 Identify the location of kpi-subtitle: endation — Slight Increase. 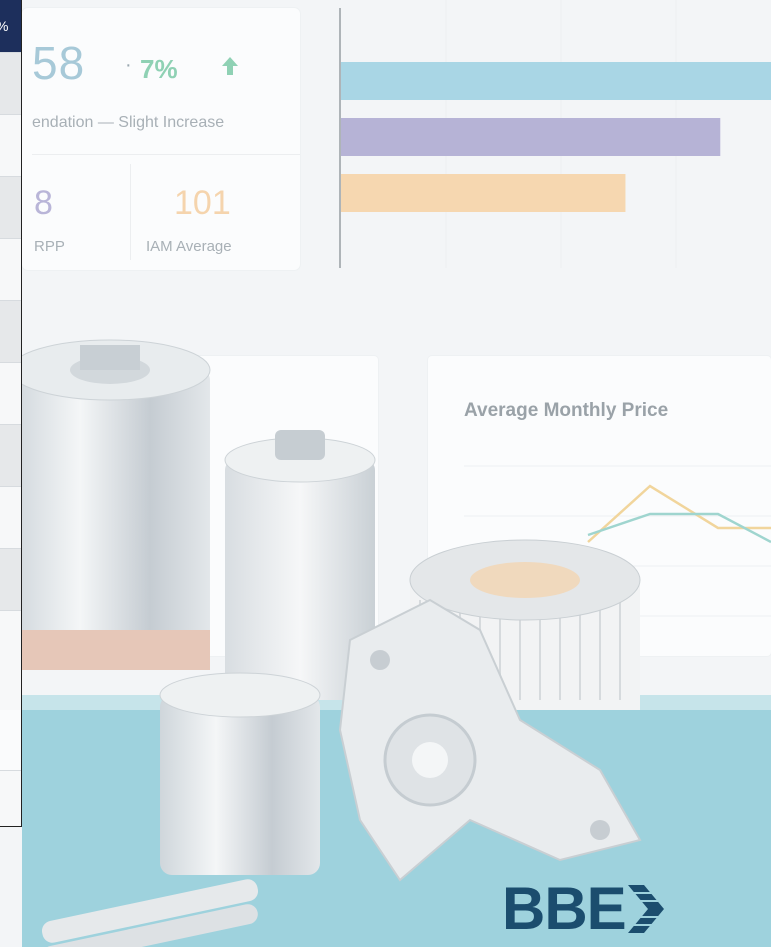
(128, 122).